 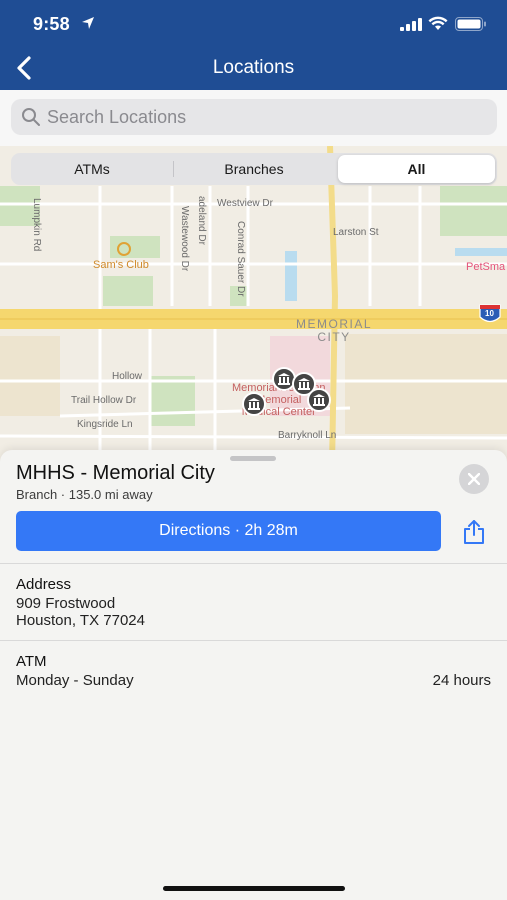 What do you see at coordinates (92, 169) in the screenshot?
I see `filter-atms: ATMs` at bounding box center [92, 169].